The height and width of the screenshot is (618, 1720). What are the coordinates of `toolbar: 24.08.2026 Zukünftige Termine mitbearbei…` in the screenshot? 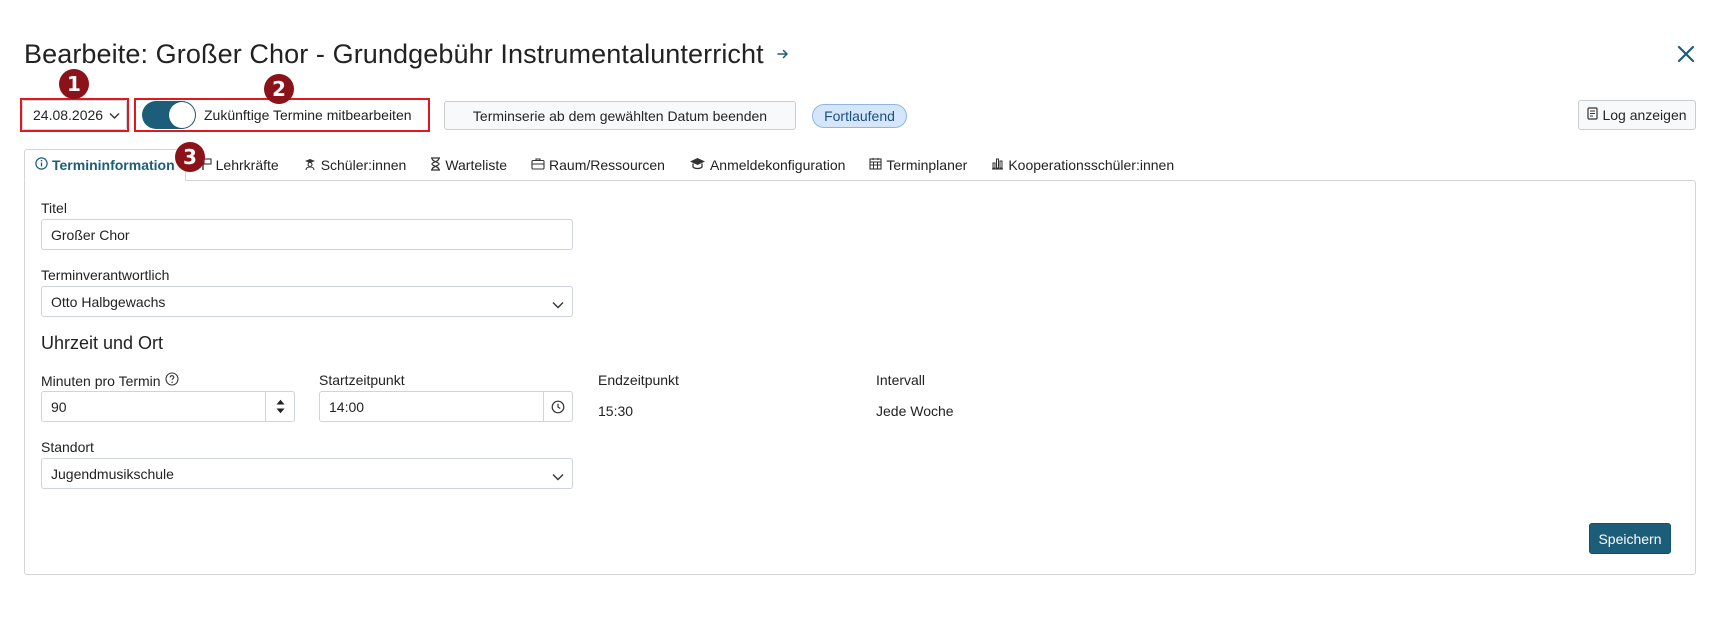 It's located at (858, 115).